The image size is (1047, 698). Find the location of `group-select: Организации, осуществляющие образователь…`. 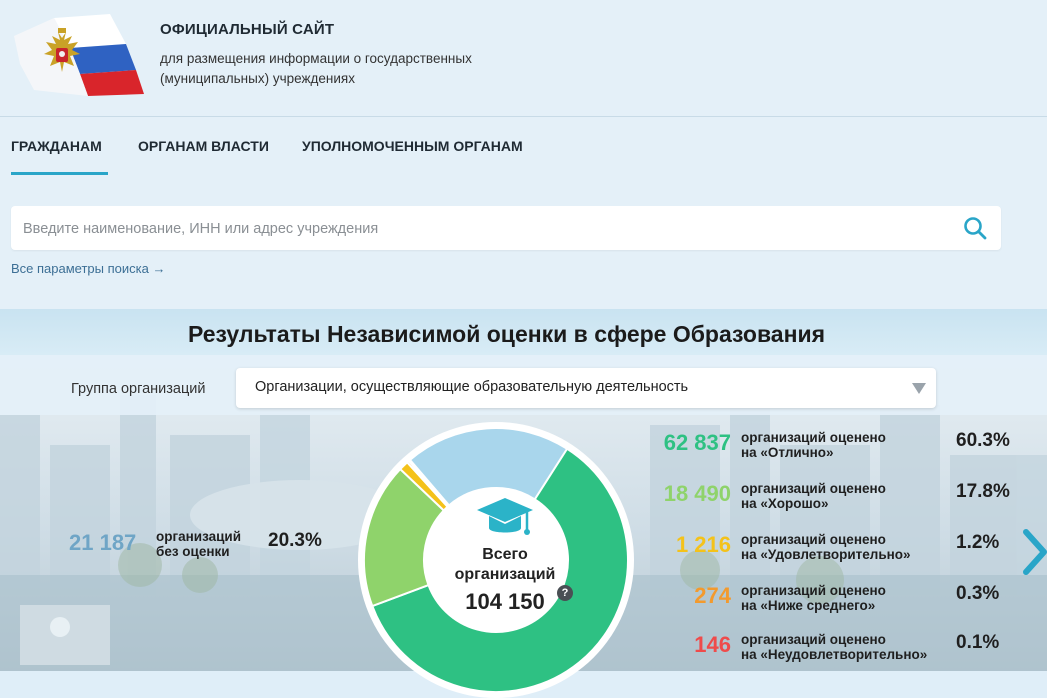

group-select: Организации, осуществляющие образователь… is located at coordinates (586, 388).